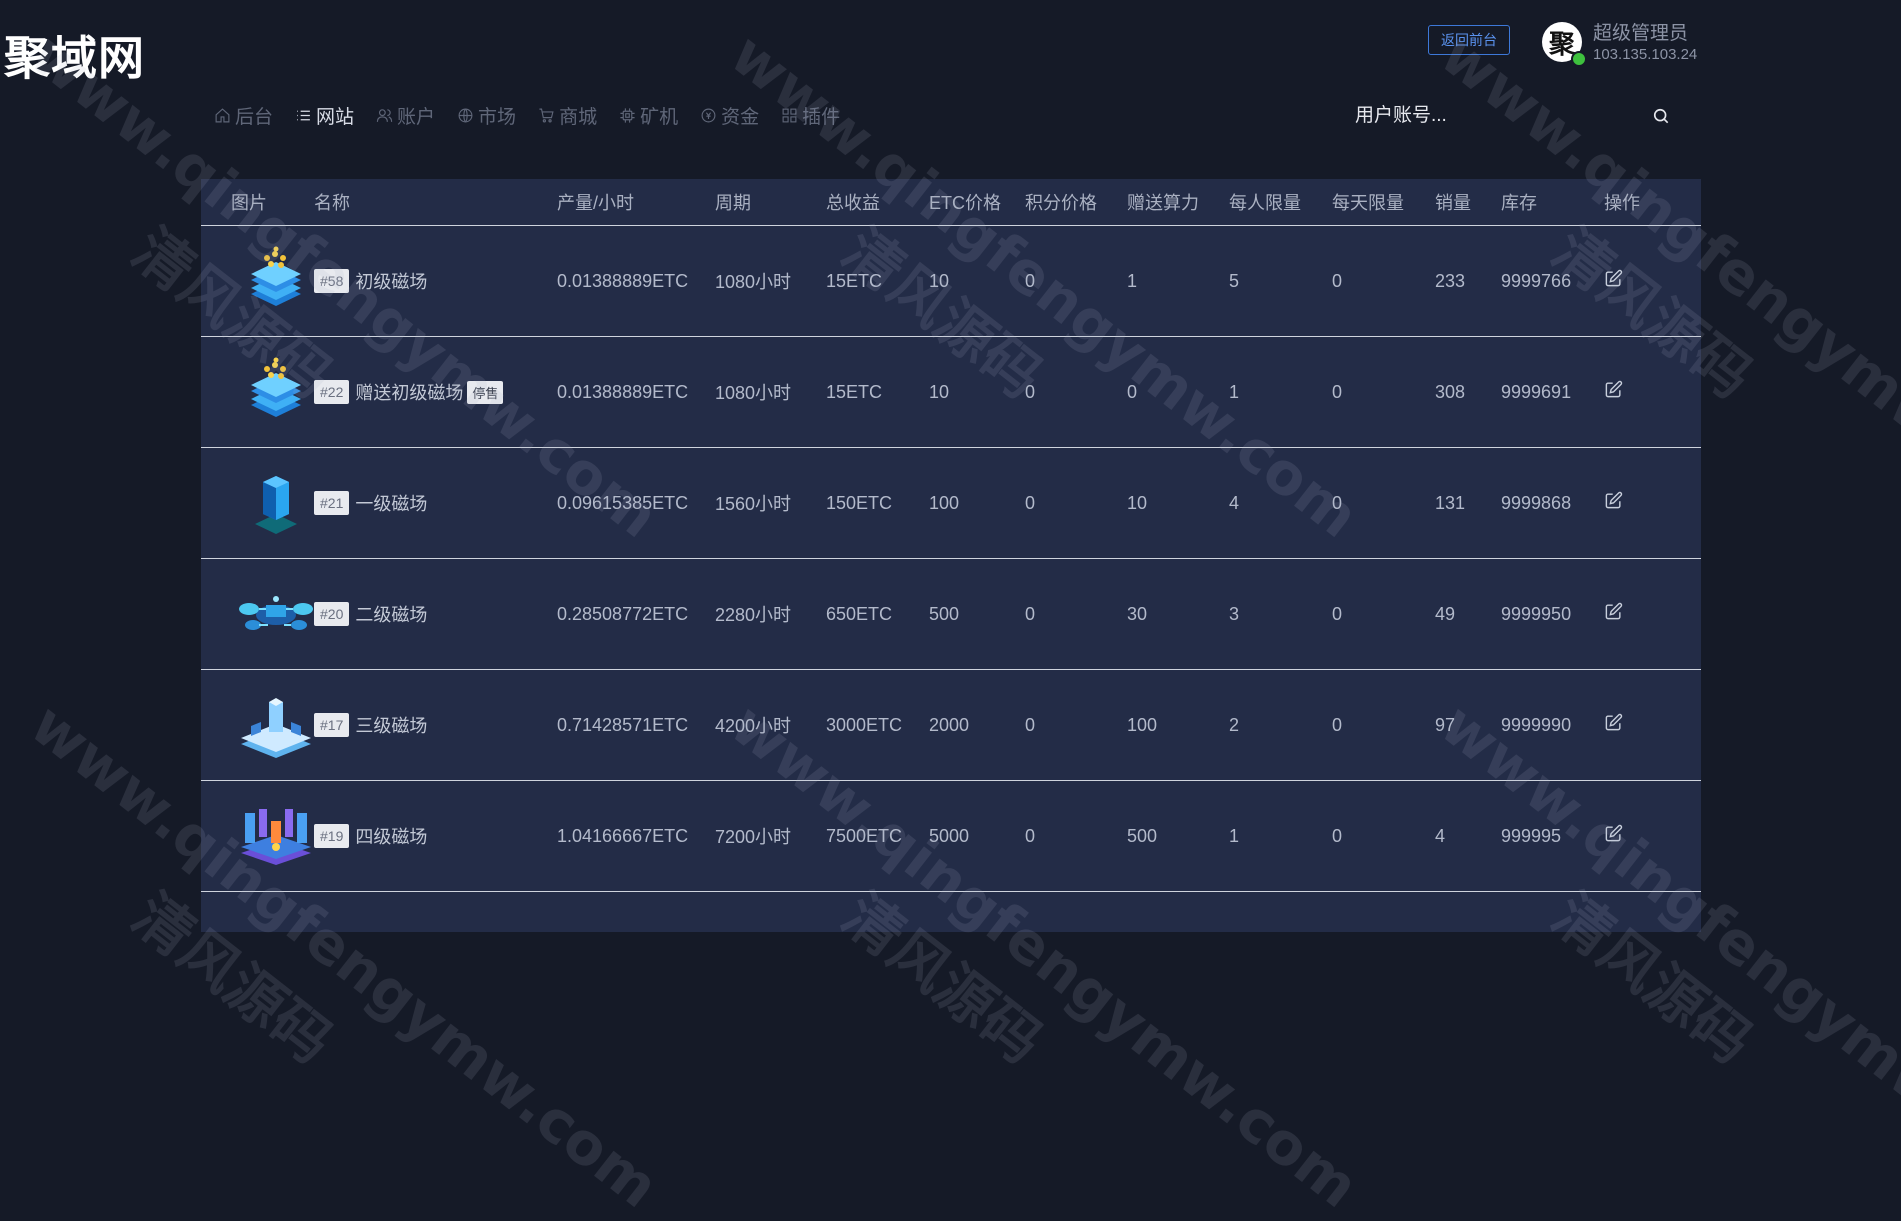  What do you see at coordinates (272, 392) in the screenshot?
I see `stack-coins-image` at bounding box center [272, 392].